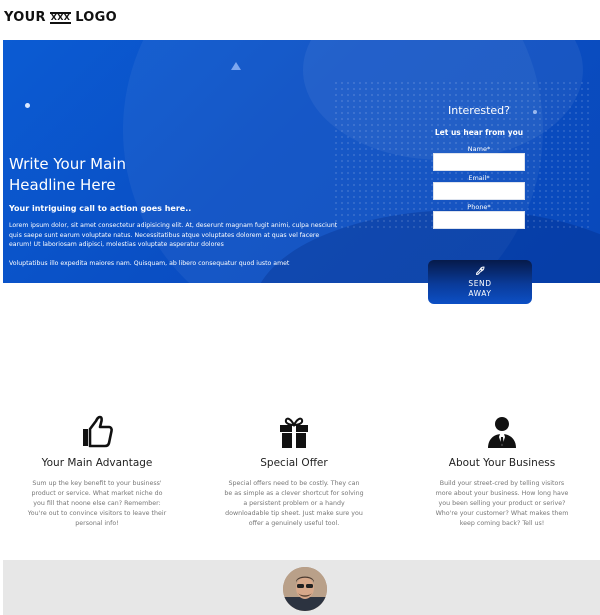 Image resolution: width=600 pixels, height=615 pixels. I want to click on email-field-group: Email*, so click(479, 187).